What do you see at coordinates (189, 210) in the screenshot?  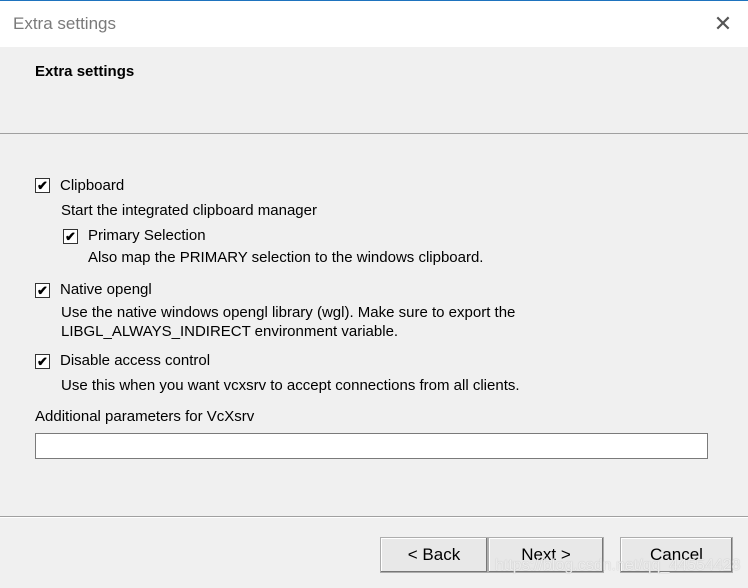 I see `clipboard-description: Start the integrated clipboard manager` at bounding box center [189, 210].